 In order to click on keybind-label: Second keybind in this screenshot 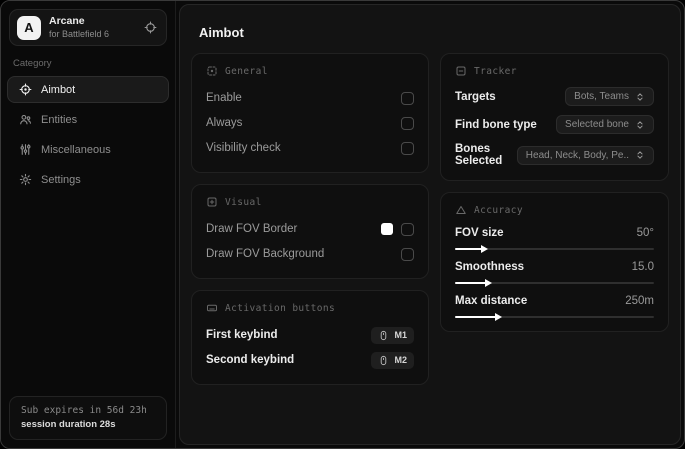, I will do `click(250, 360)`.